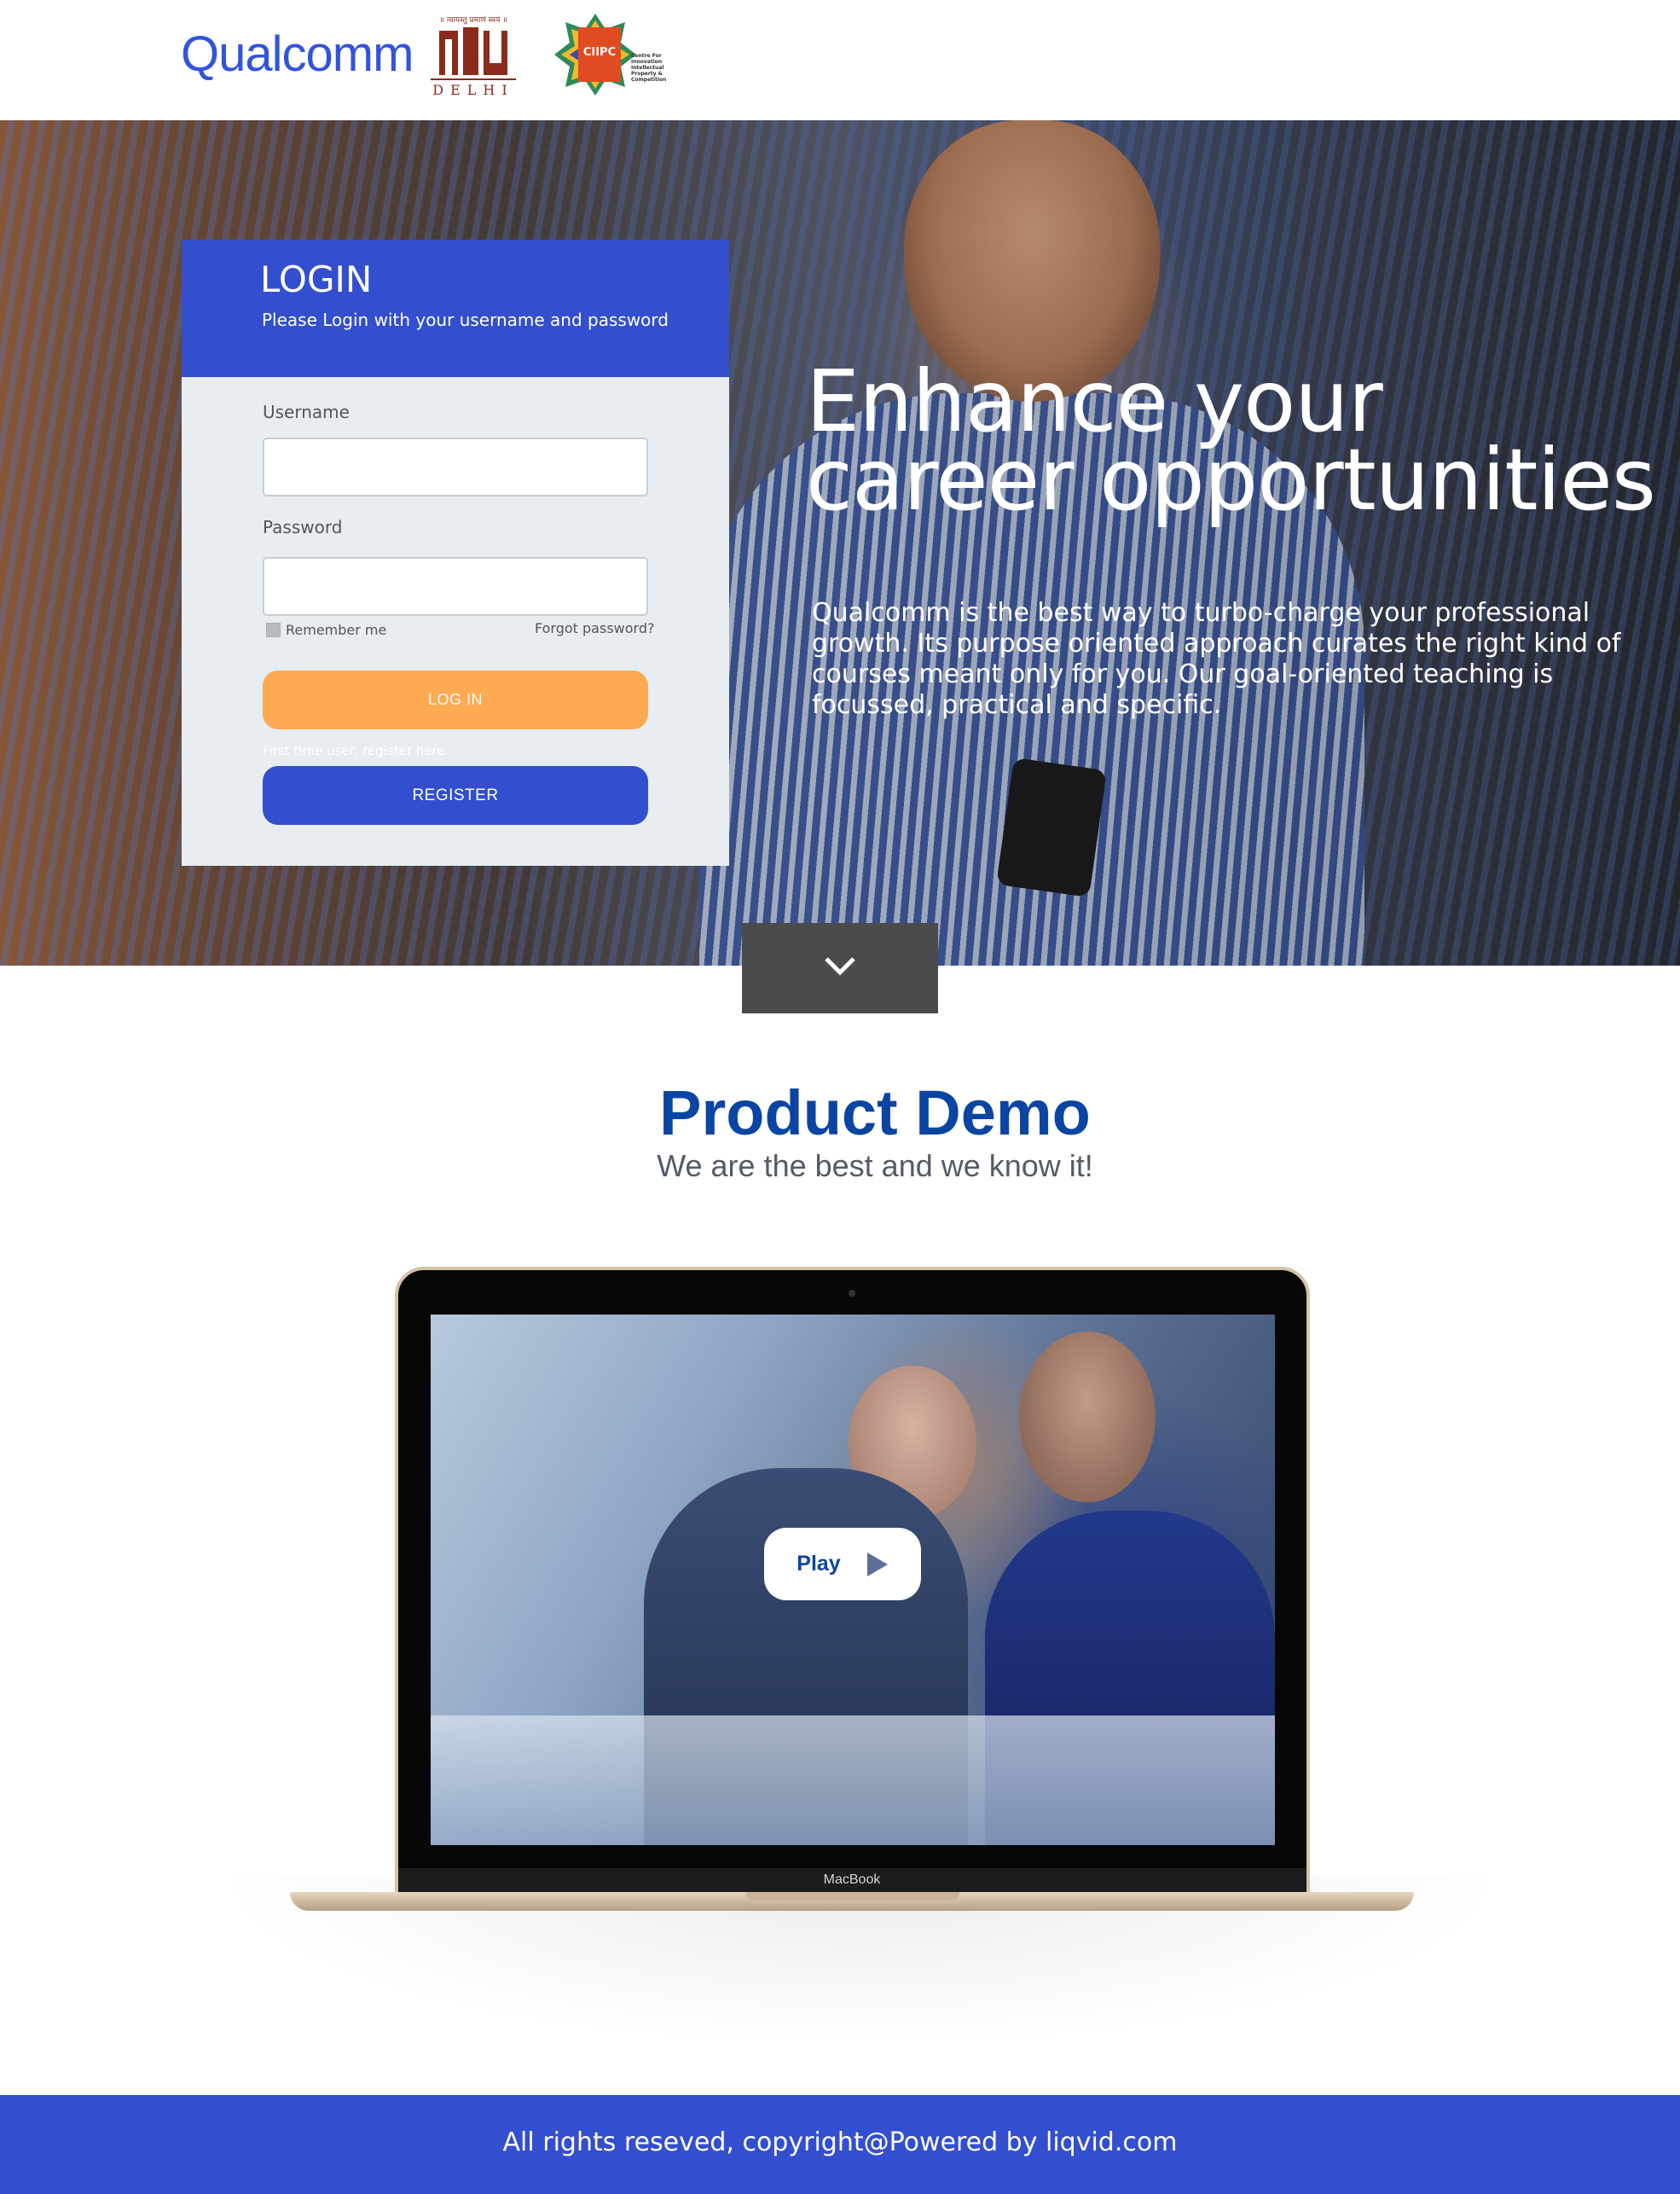 Image resolution: width=1680 pixels, height=2194 pixels. Describe the element at coordinates (875, 1112) in the screenshot. I see `product-demo-title: Product Demo` at that location.